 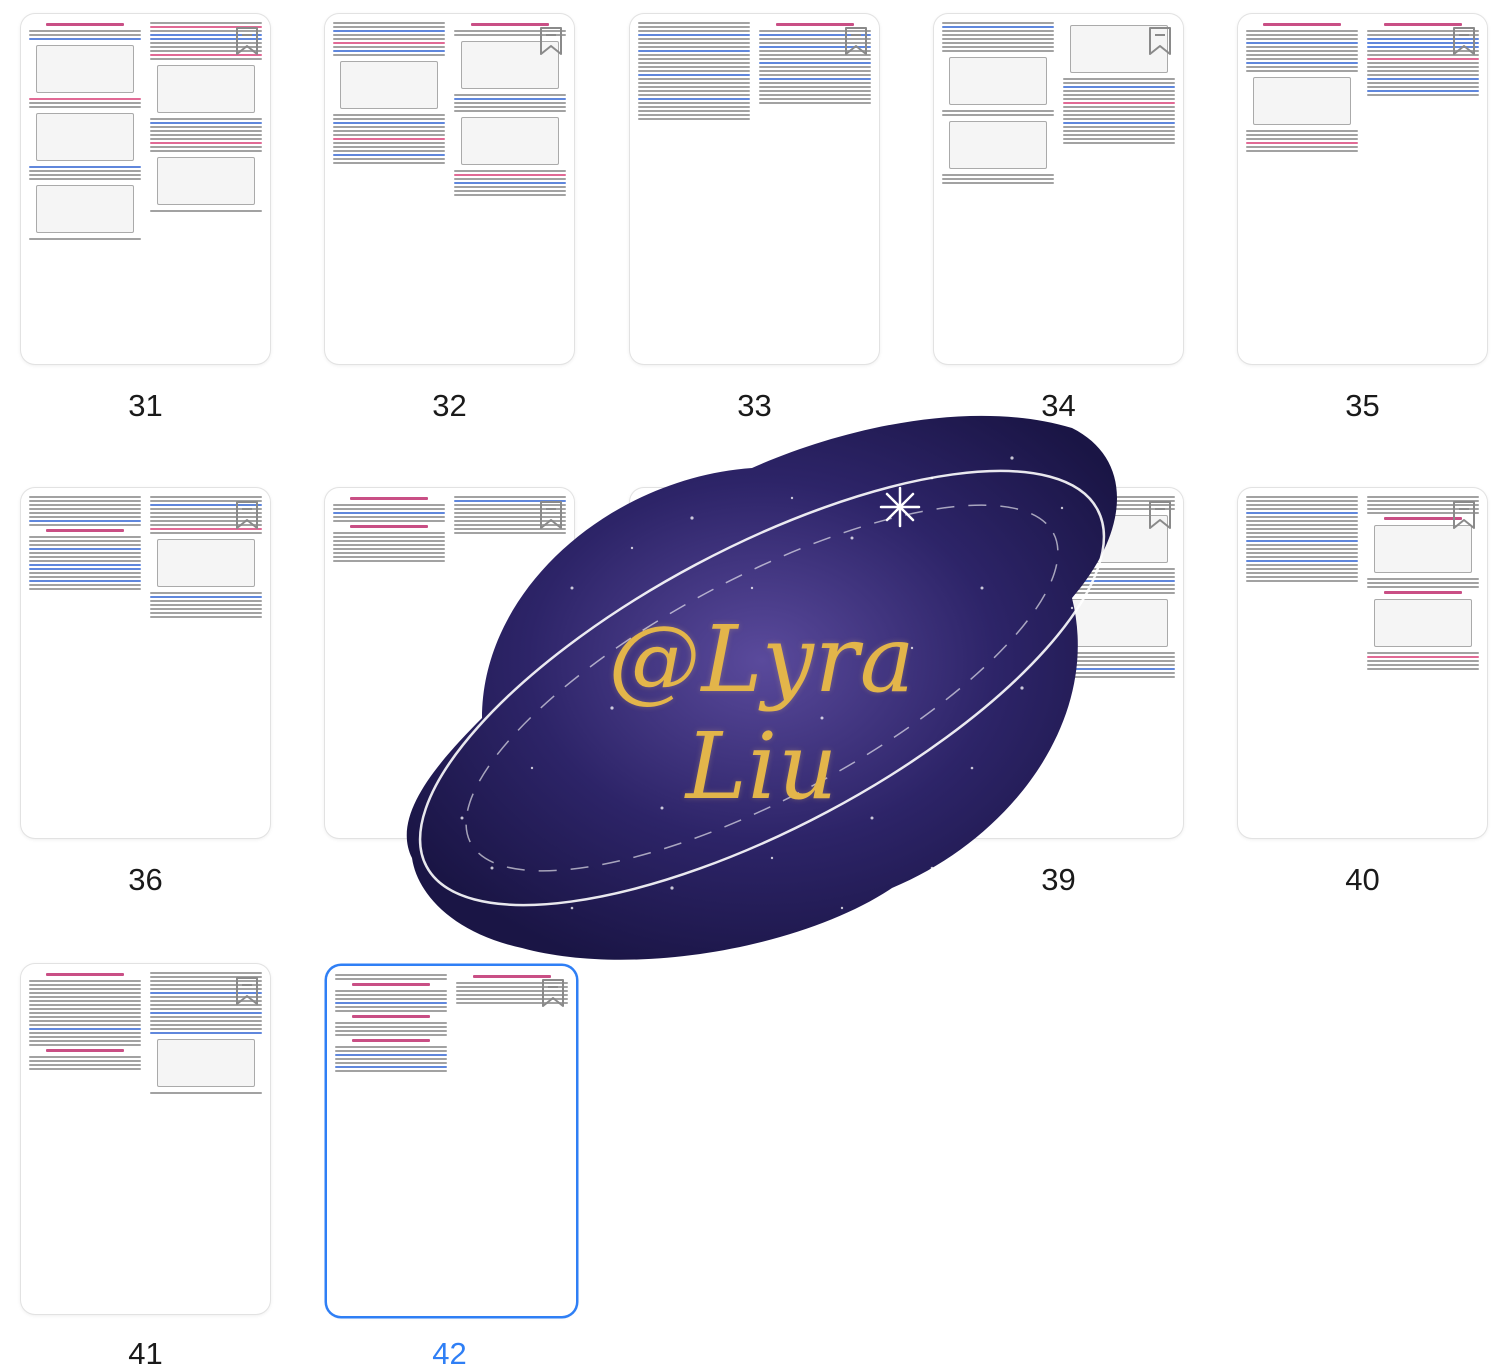 I want to click on page-number: 41, so click(x=145, y=1353).